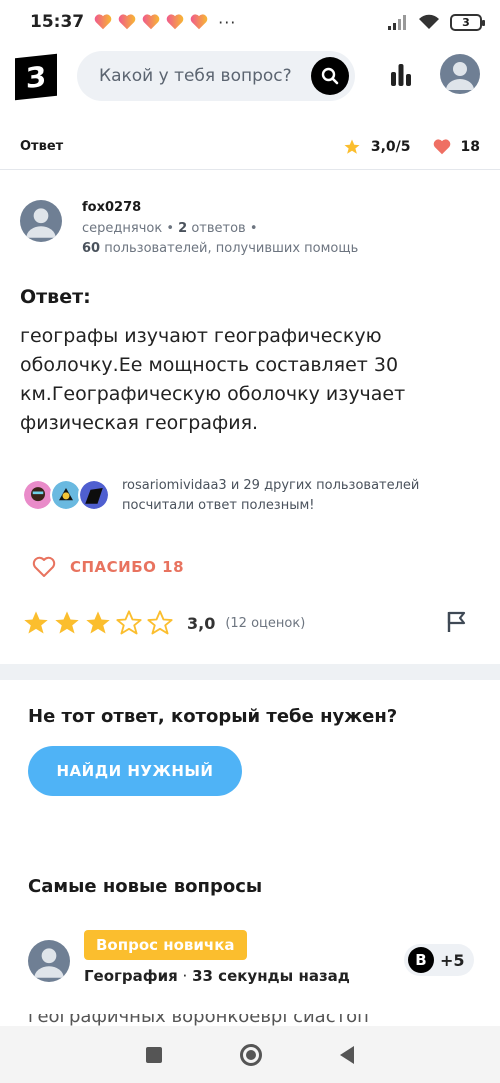 The width and height of the screenshot is (500, 1083). What do you see at coordinates (44, 566) in the screenshot?
I see `heart-outline-icon` at bounding box center [44, 566].